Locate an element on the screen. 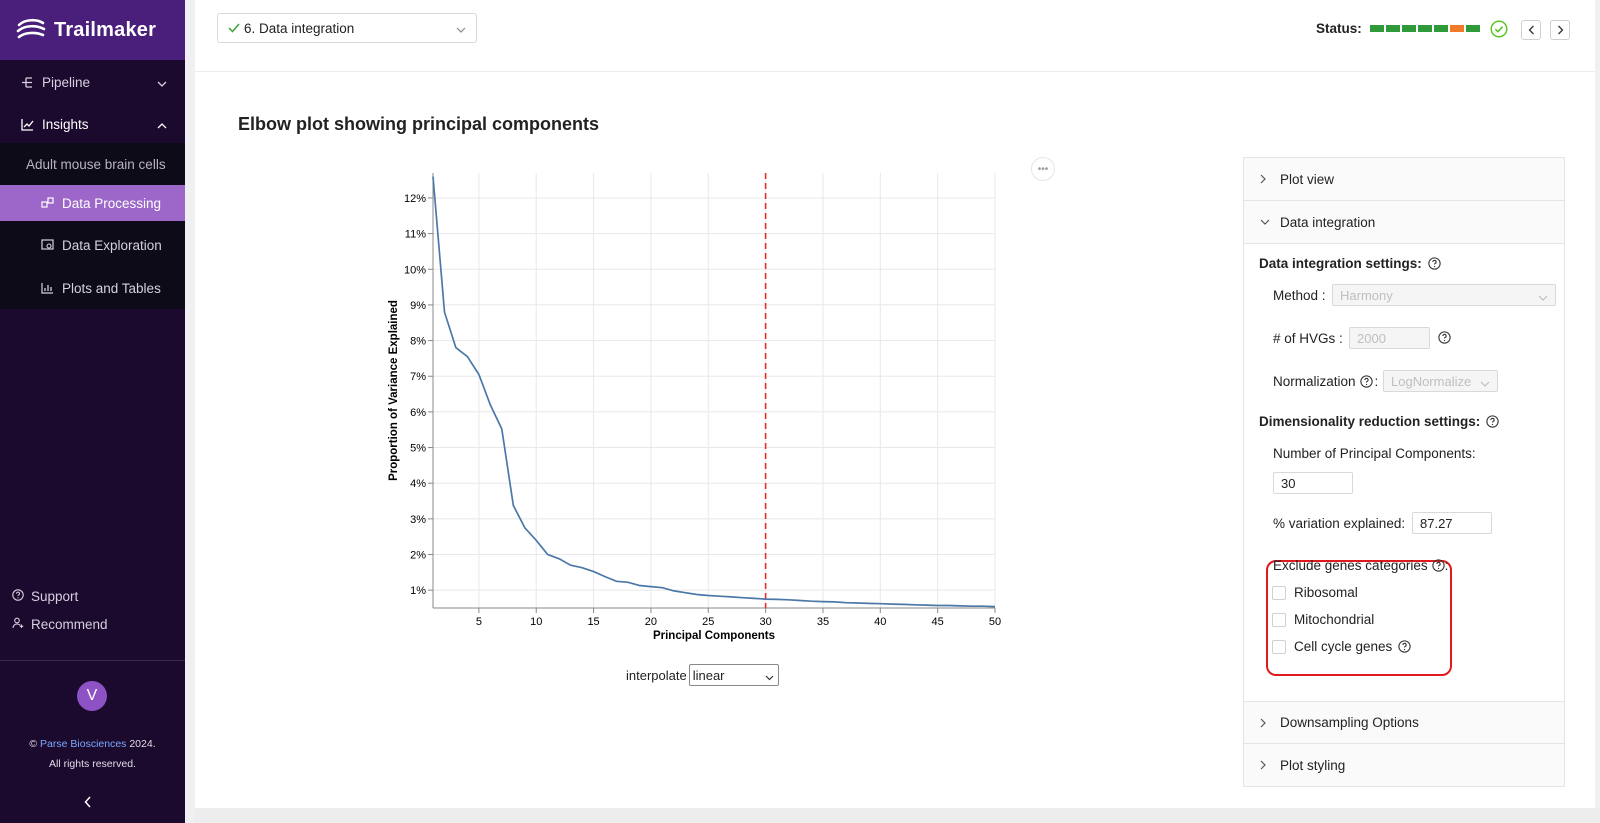 The height and width of the screenshot is (823, 1600). normalization-colon: : is located at coordinates (1376, 381).